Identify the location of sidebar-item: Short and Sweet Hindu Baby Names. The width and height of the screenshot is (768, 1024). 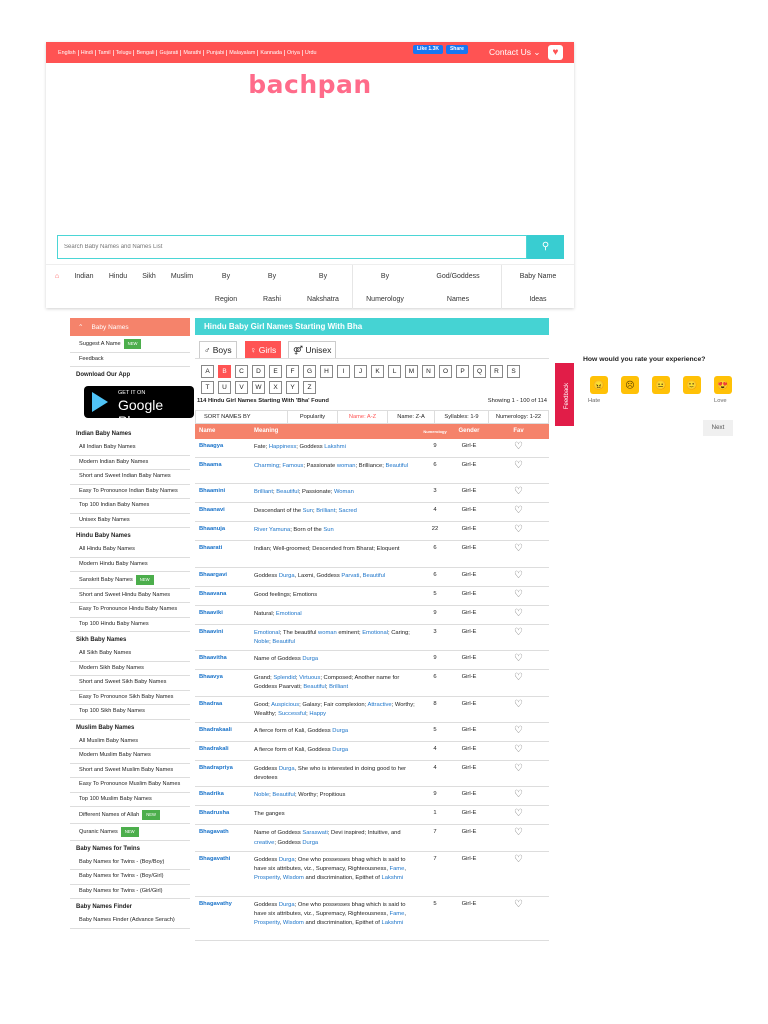
(130, 596).